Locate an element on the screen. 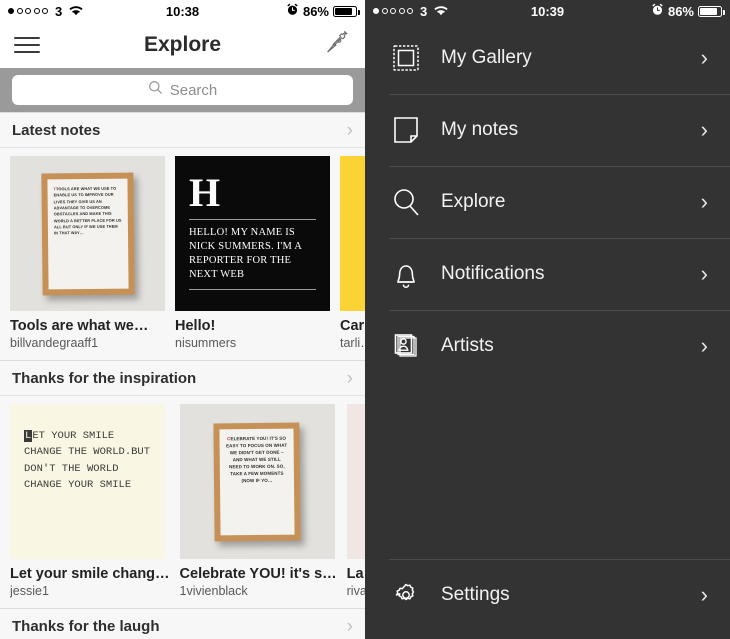 The height and width of the screenshot is (639, 730). poster-line-3: DON'T THE WORLD is located at coordinates (71, 468).